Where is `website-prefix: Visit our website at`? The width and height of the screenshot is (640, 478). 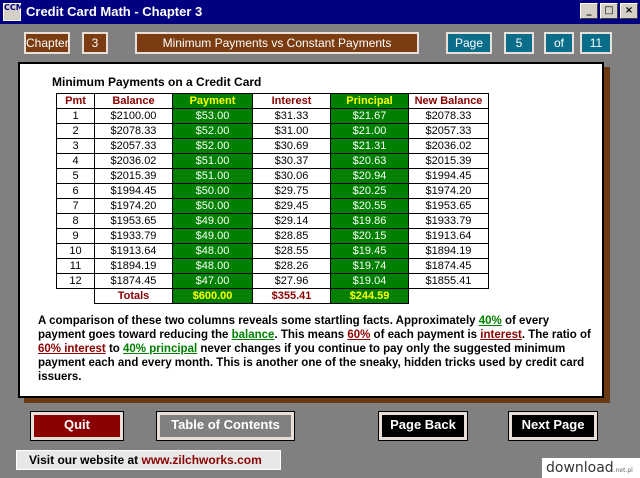 website-prefix: Visit our website at is located at coordinates (85, 460).